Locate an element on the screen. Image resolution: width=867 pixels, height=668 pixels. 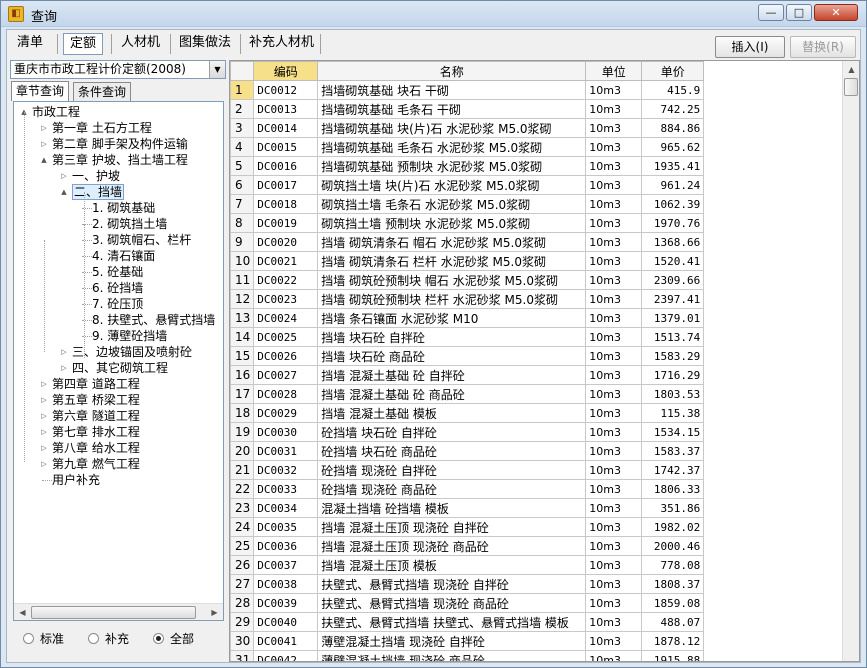
price-cell: 1583.37 is located at coordinates (673, 451).